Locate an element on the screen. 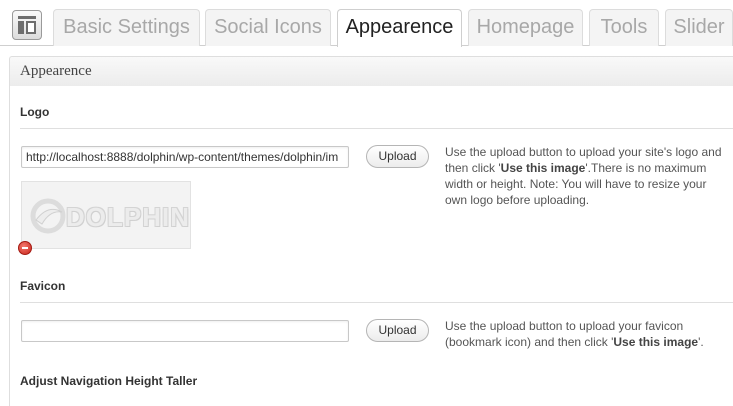 The image size is (733, 406). logo-preview-text: DOLPHIN is located at coordinates (128, 217).